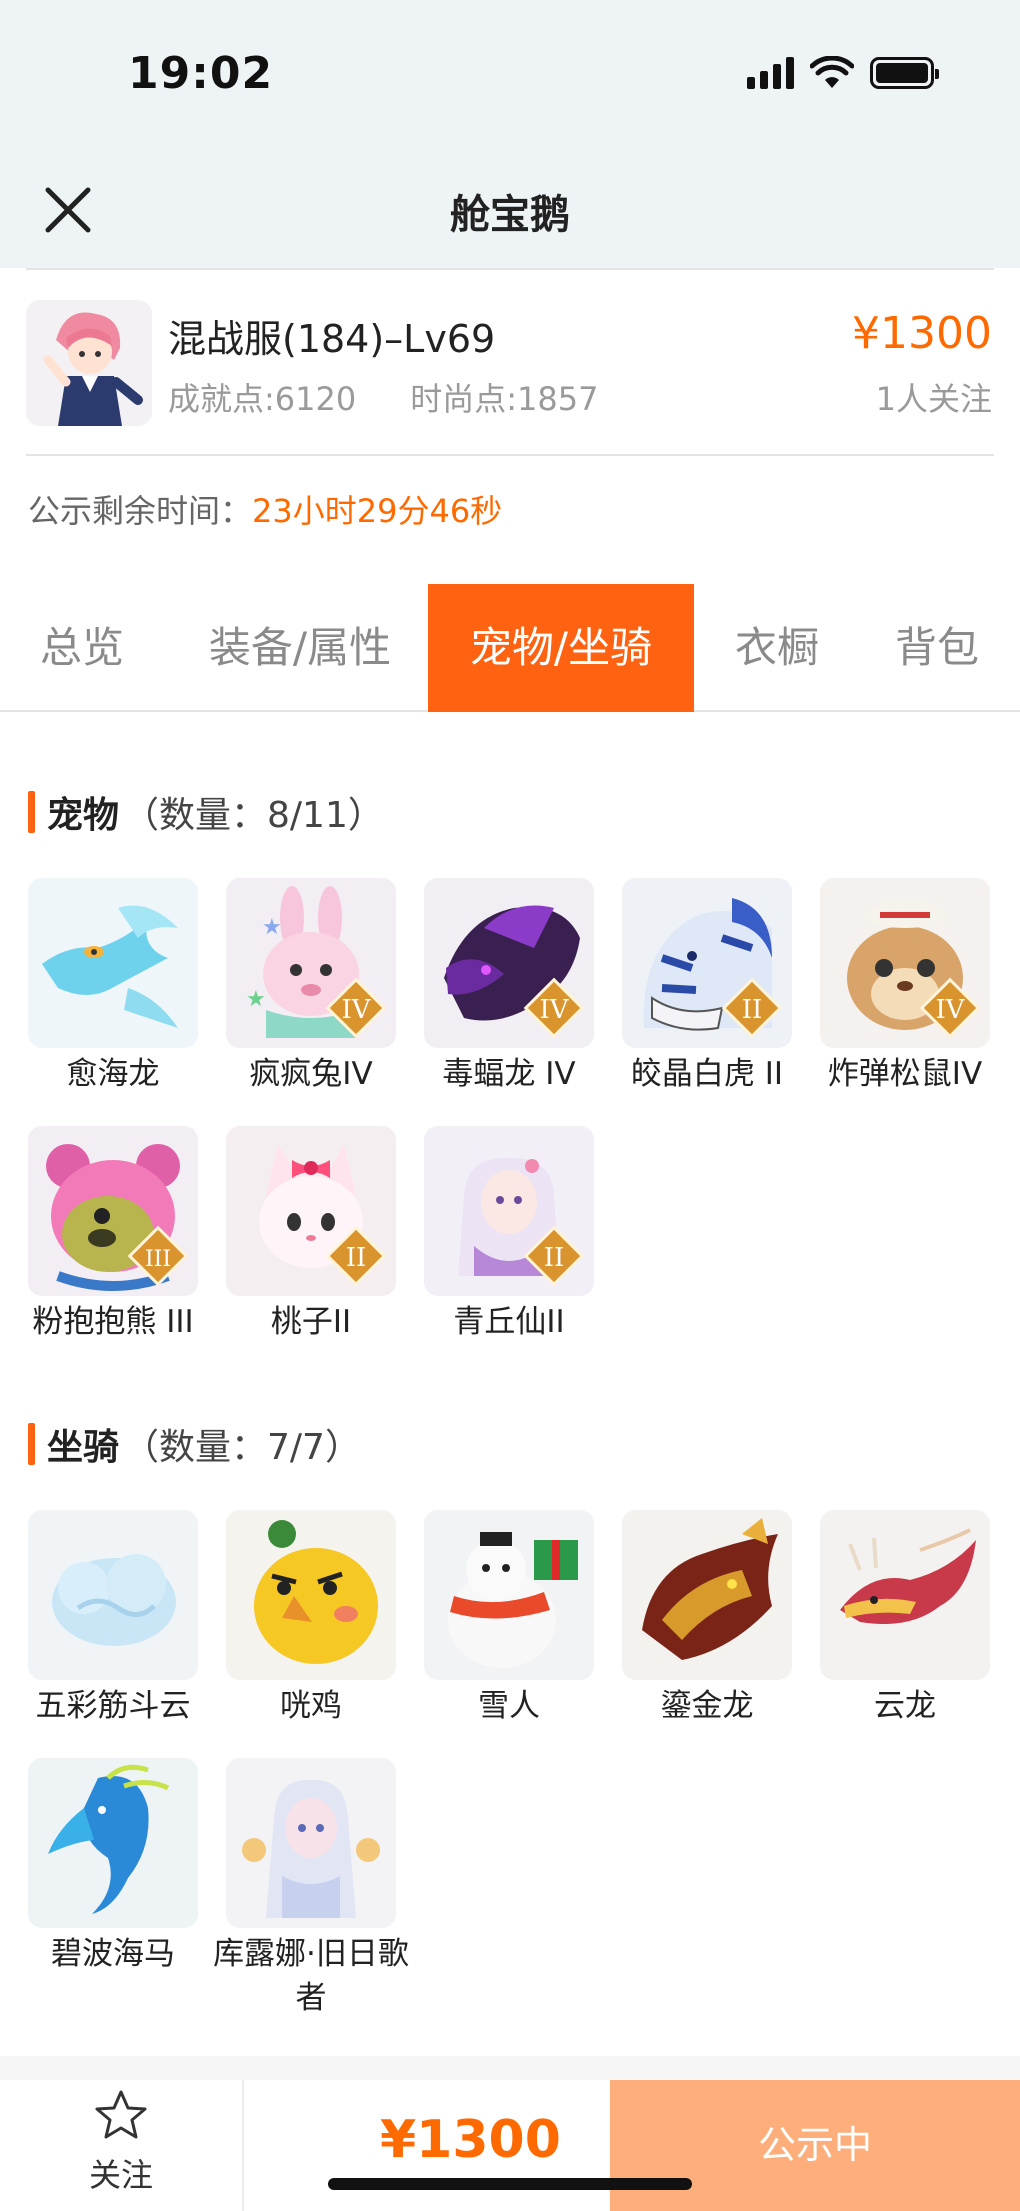 The height and width of the screenshot is (2211, 1020). Describe the element at coordinates (113, 1706) in the screenshot. I see `mount-name: 五彩筋斗云` at that location.